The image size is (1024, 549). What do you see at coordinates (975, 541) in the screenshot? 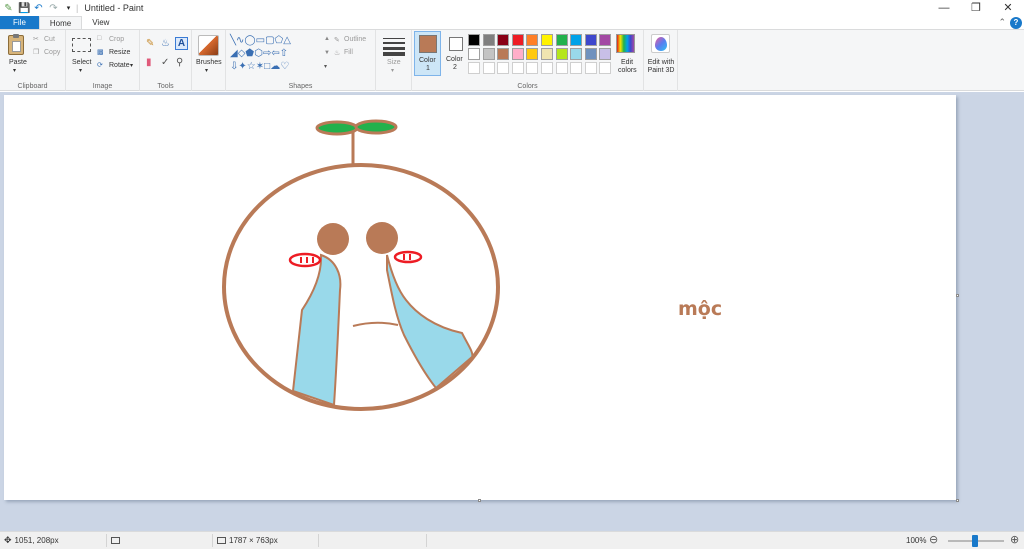
I see `zoom-slider-thumb` at bounding box center [975, 541].